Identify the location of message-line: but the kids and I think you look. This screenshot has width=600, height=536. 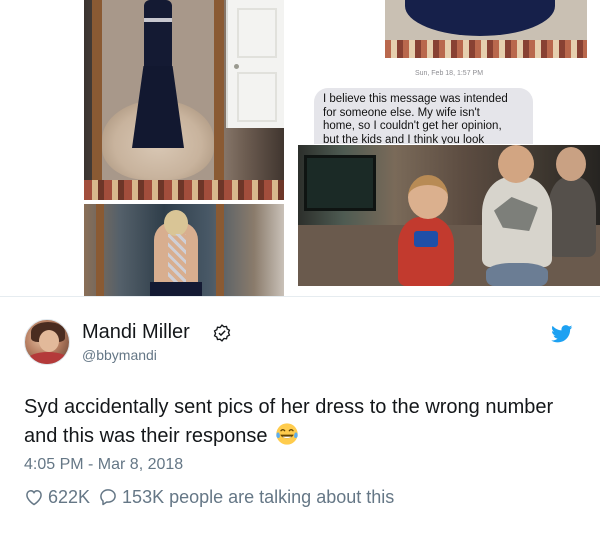
(404, 139).